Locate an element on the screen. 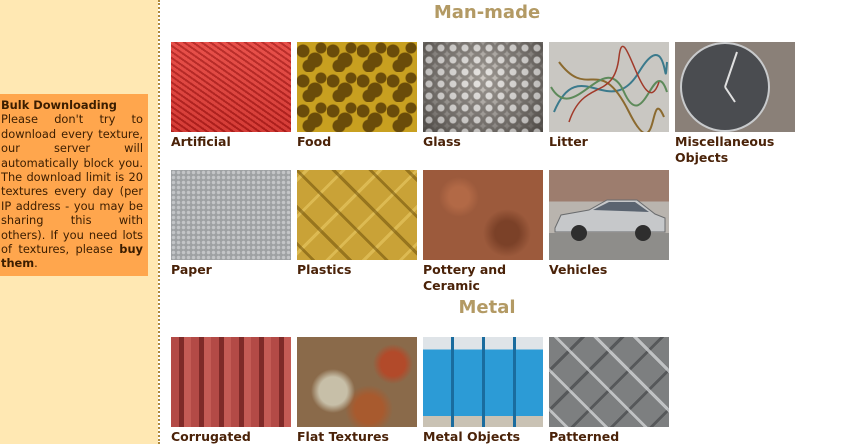 This screenshot has height=445, width=851. category-tile-pottery-and-ceramic: Pottery and Ceramic is located at coordinates (483, 232).